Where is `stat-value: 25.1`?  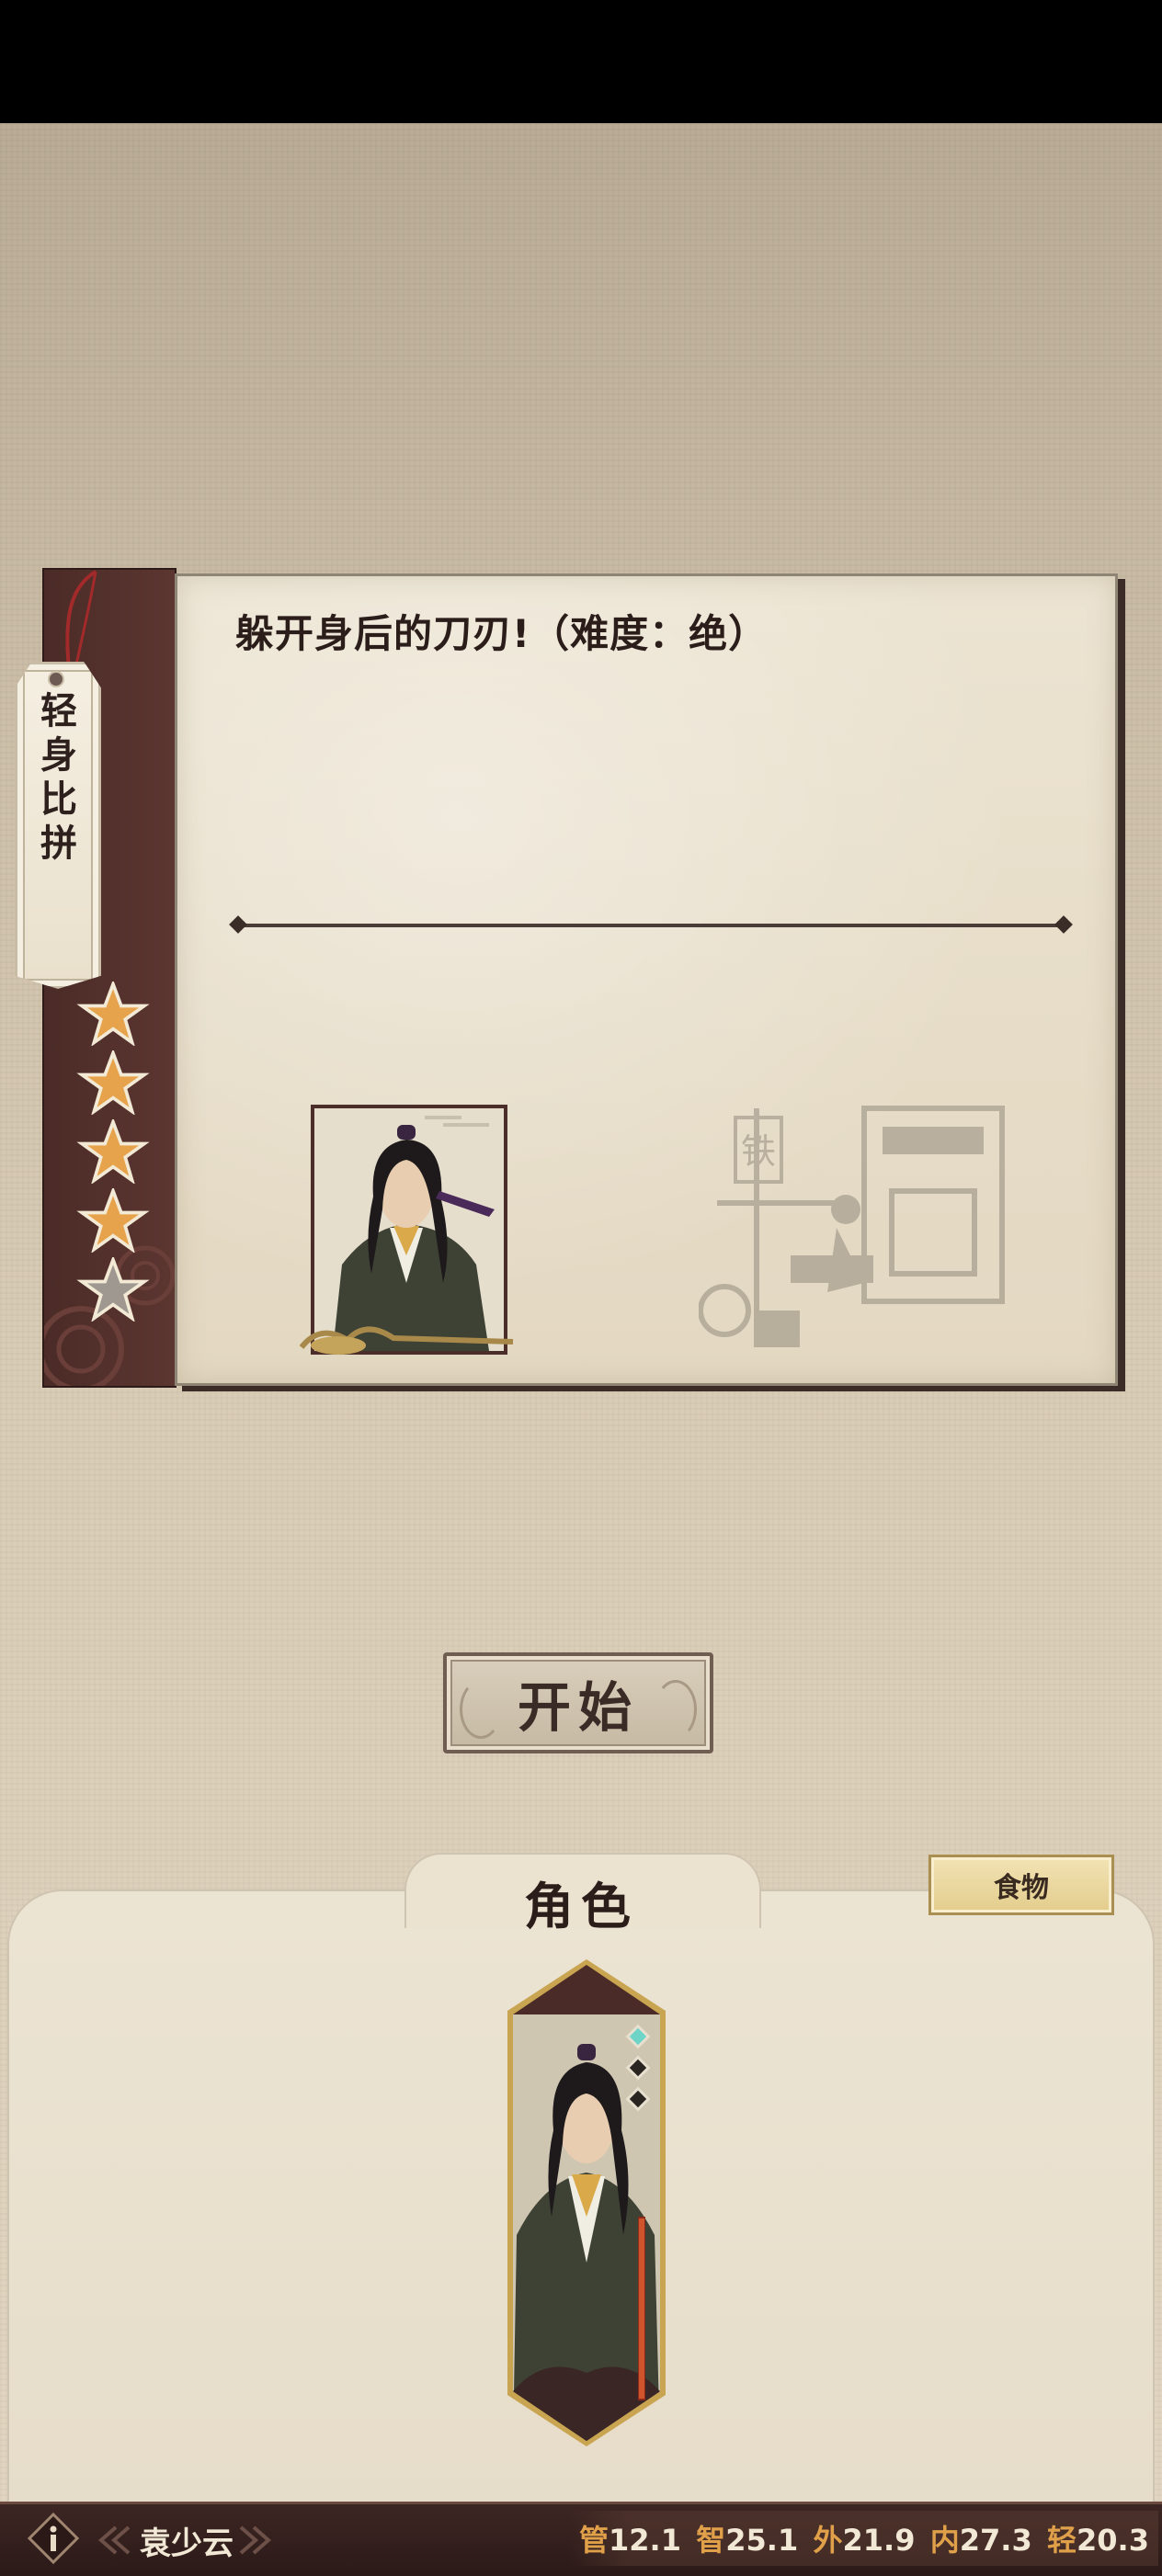
stat-value: 25.1 is located at coordinates (762, 2540).